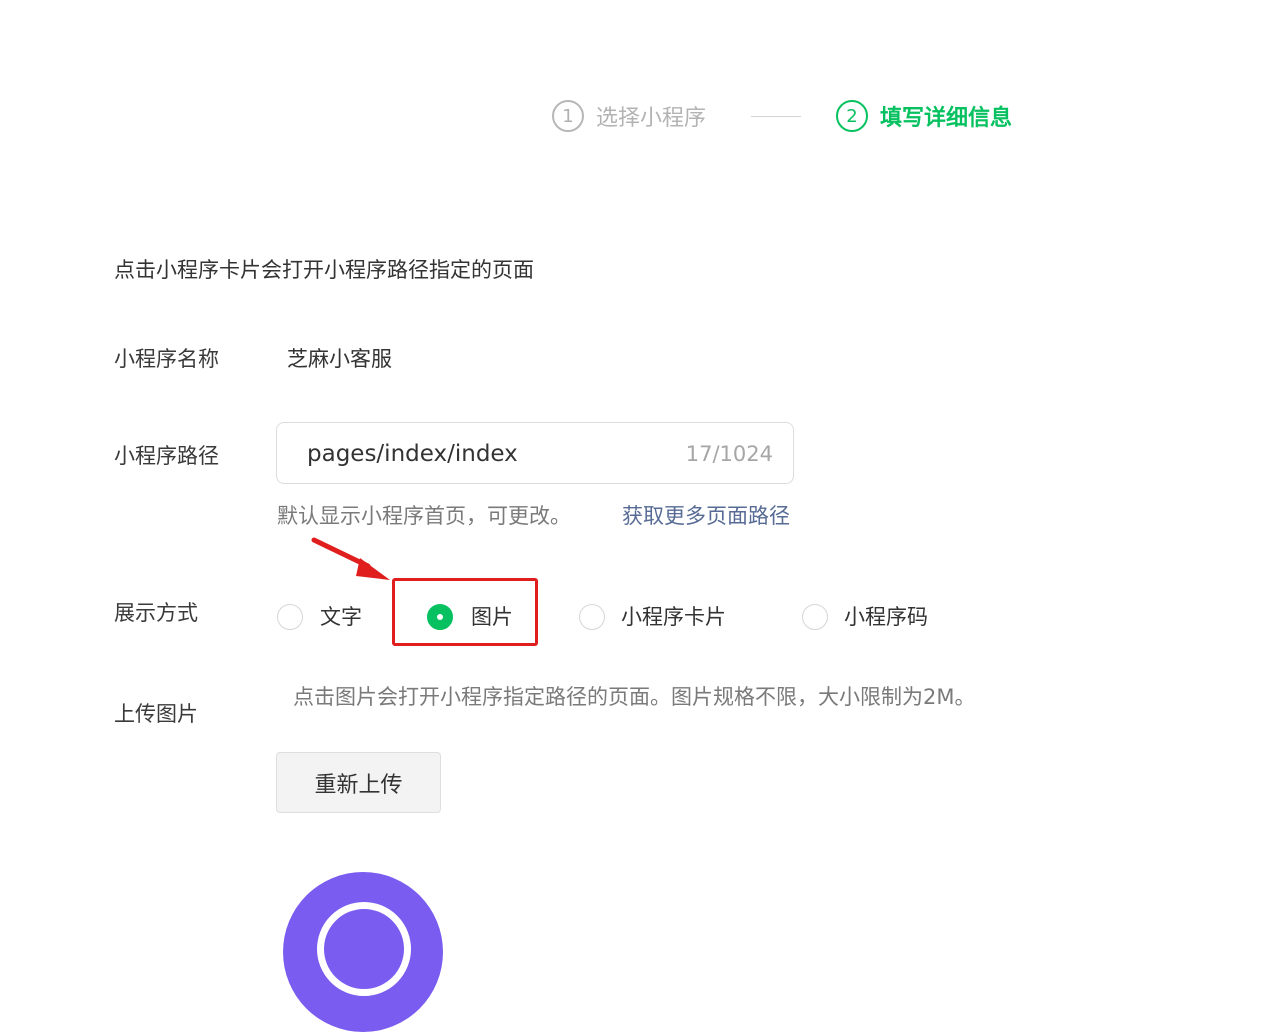 This screenshot has width=1280, height=1032. I want to click on step-label-2: 填写详细信息, so click(946, 118).